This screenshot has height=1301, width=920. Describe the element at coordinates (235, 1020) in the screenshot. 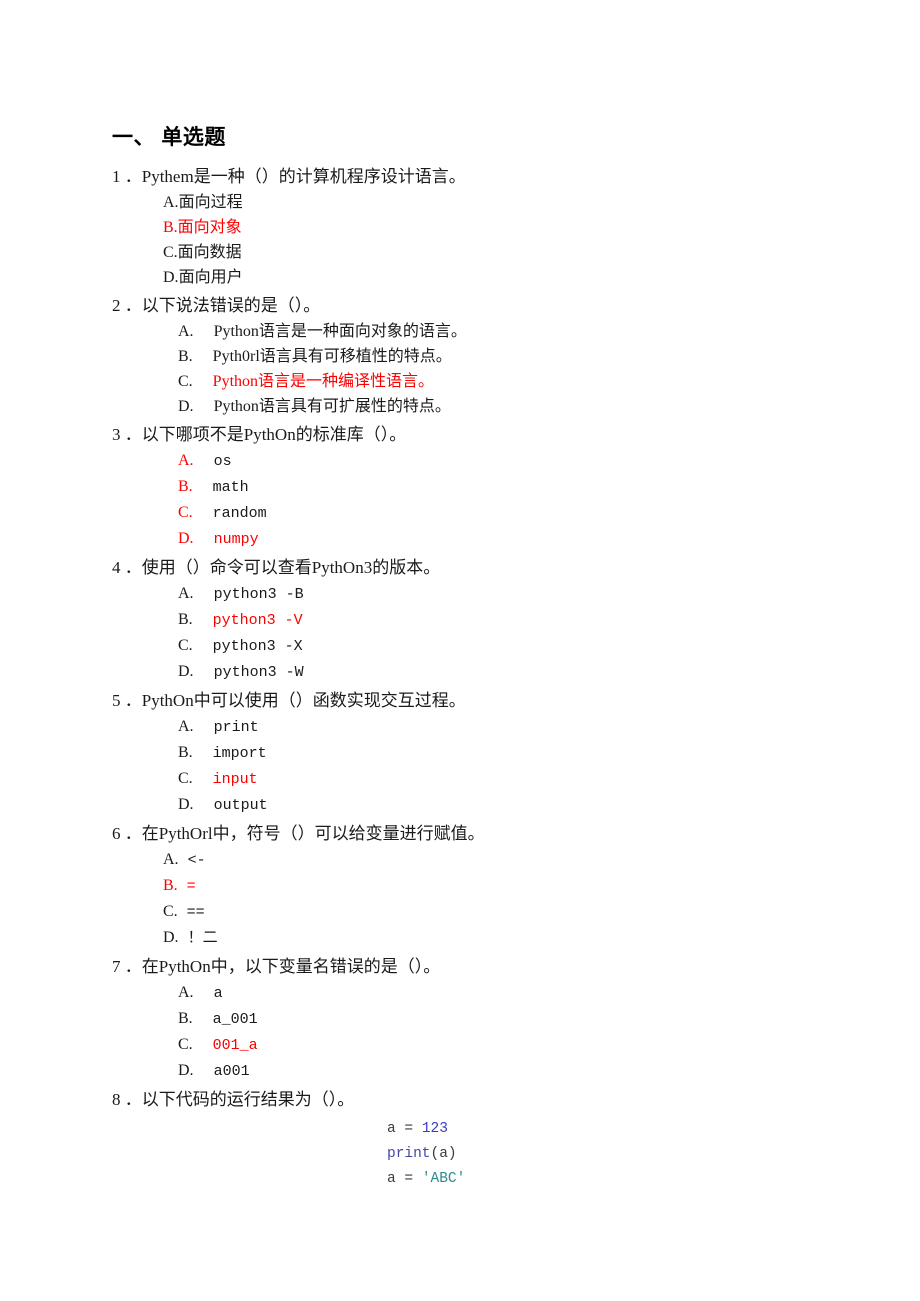

I see `option-text: a_001` at that location.